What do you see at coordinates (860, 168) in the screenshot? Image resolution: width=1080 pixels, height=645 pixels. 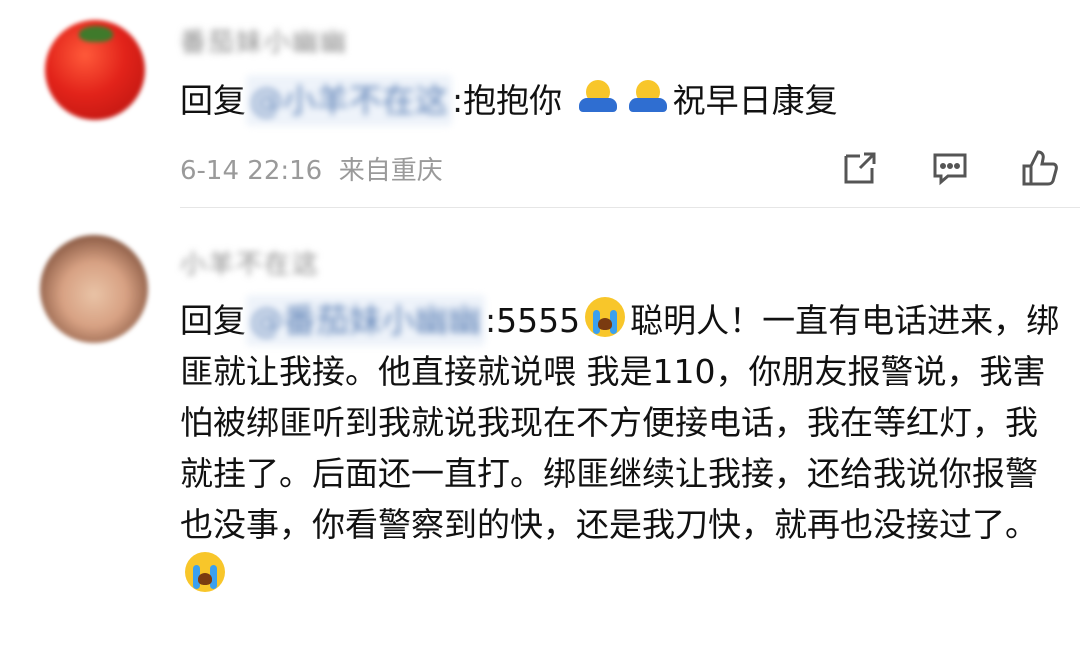 I see `share-icon` at bounding box center [860, 168].